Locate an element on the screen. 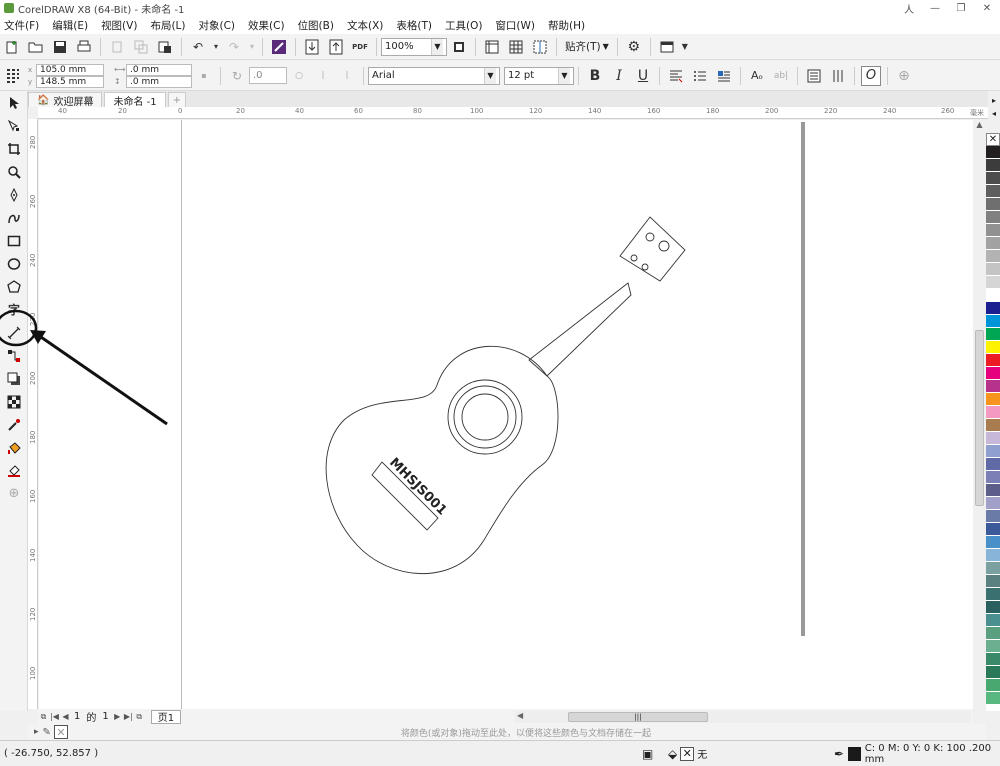 This screenshot has height=766, width=1000. y-position-input: 148.5 mm is located at coordinates (70, 81).